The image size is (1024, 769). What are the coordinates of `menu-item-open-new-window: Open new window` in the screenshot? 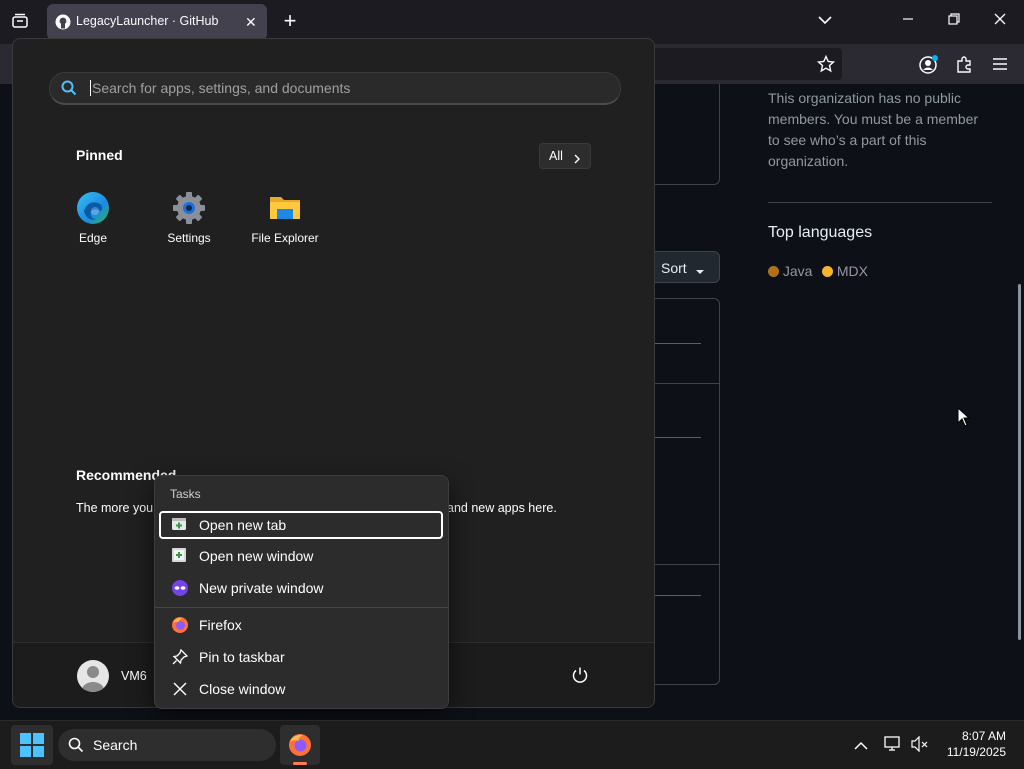 It's located at (301, 556).